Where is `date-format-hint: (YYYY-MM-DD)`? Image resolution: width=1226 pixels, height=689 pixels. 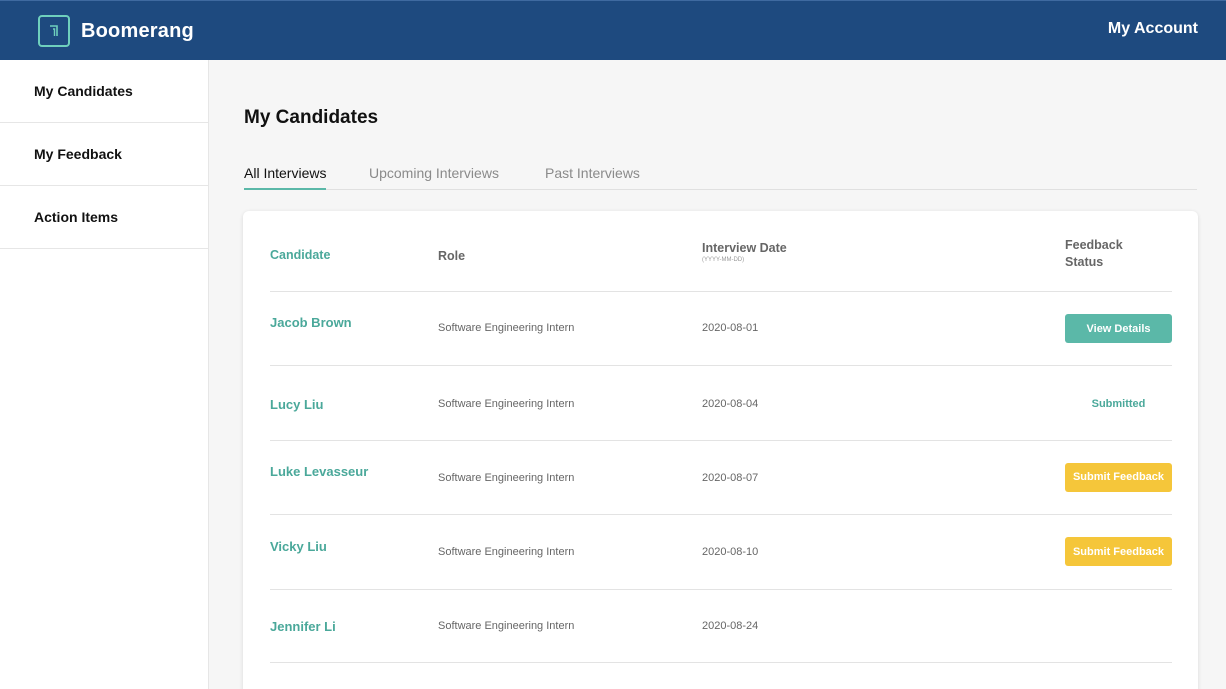
date-format-hint: (YYYY-MM-DD) is located at coordinates (723, 260).